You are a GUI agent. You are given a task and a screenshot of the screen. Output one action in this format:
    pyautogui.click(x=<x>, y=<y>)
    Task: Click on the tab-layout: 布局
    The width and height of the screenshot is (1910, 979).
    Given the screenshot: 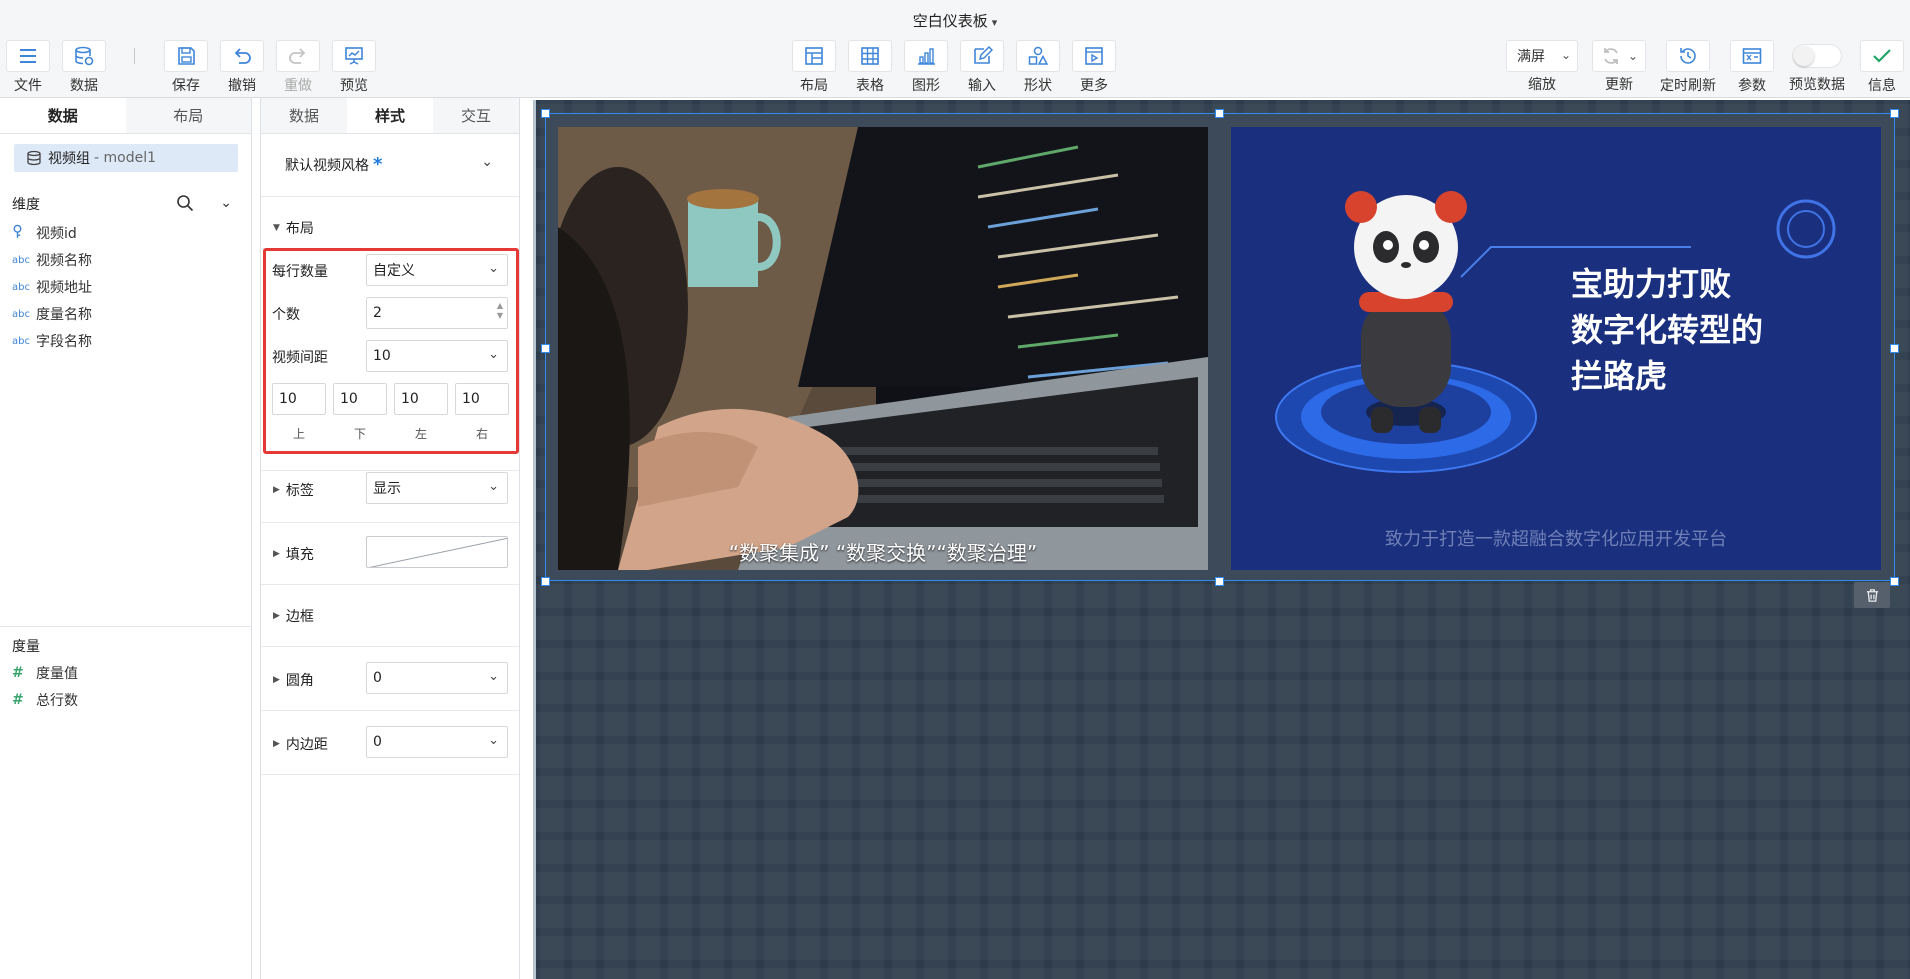 What is the action you would take?
    pyautogui.click(x=188, y=115)
    